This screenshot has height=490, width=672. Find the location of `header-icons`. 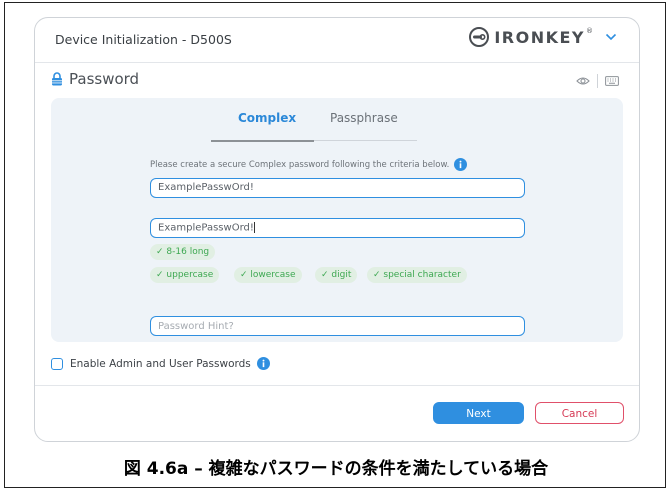

header-icons is located at coordinates (597, 81).